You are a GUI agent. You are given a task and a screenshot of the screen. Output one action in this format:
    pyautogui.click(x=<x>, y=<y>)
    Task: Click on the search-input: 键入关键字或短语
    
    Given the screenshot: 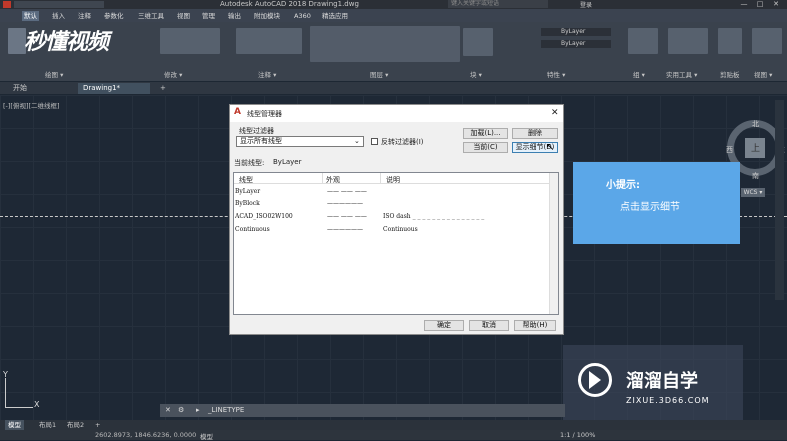 What is the action you would take?
    pyautogui.click(x=498, y=4)
    